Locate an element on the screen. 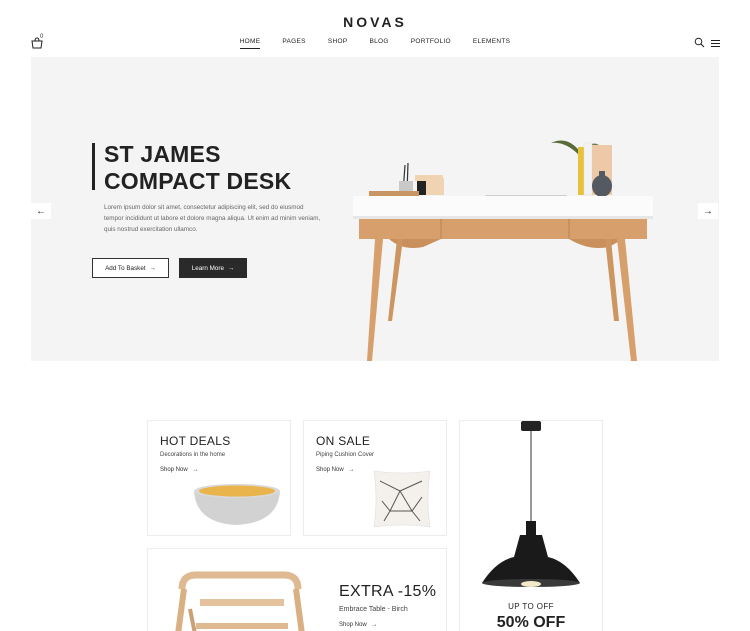 This screenshot has width=750, height=631. title-accent-bar is located at coordinates (93, 166).